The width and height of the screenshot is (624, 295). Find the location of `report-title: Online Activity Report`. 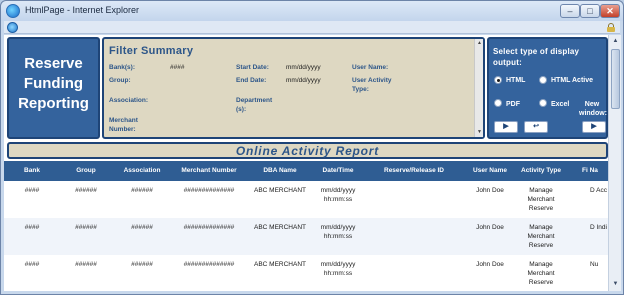

report-title: Online Activity Report is located at coordinates (307, 150).